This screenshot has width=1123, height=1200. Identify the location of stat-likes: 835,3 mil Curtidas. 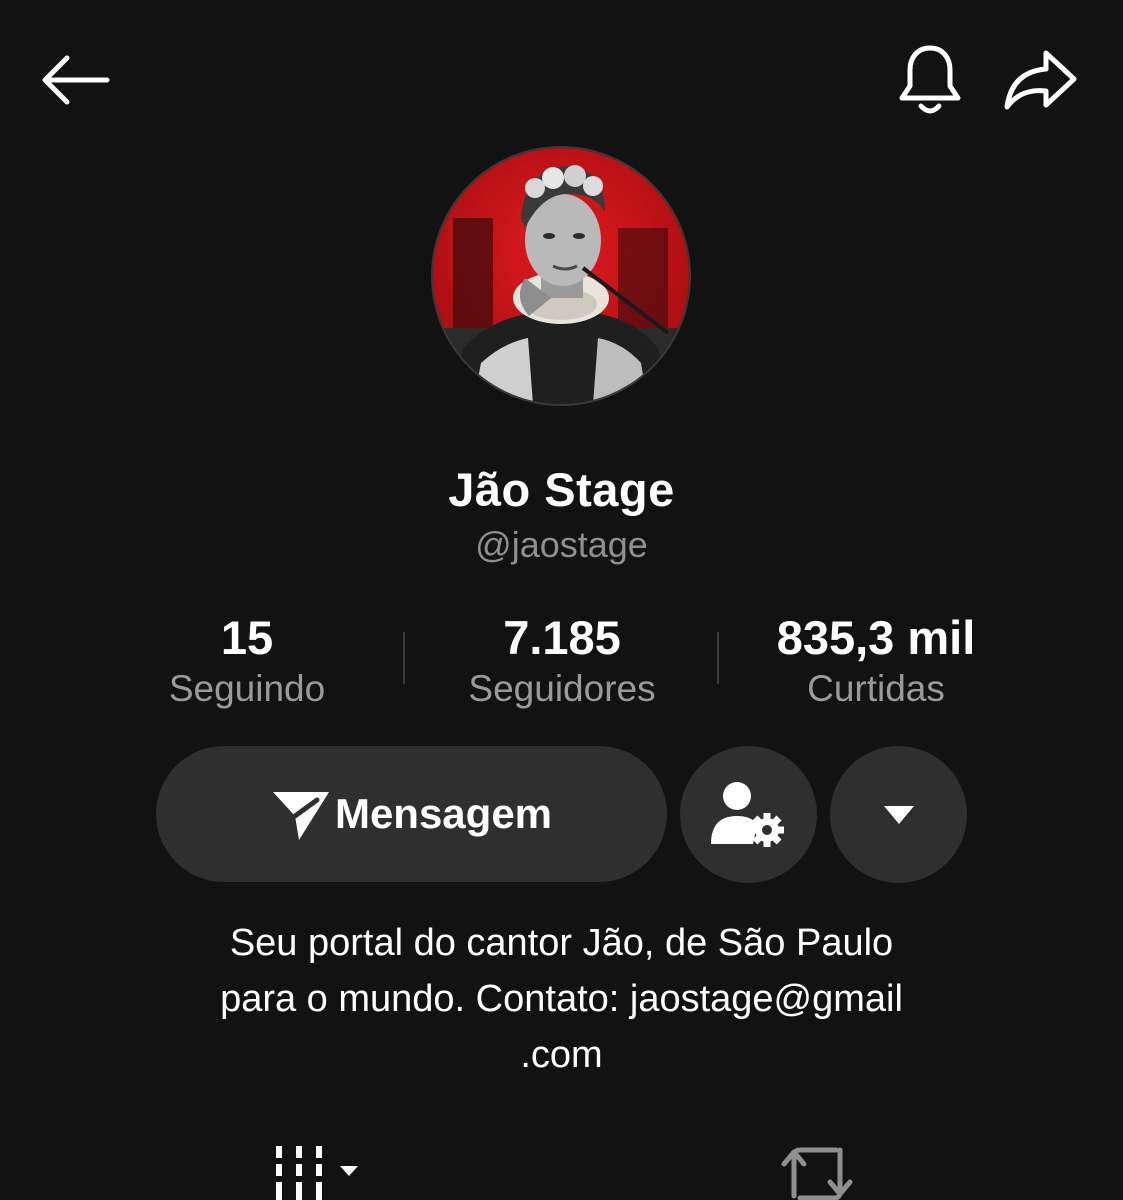
(876, 661).